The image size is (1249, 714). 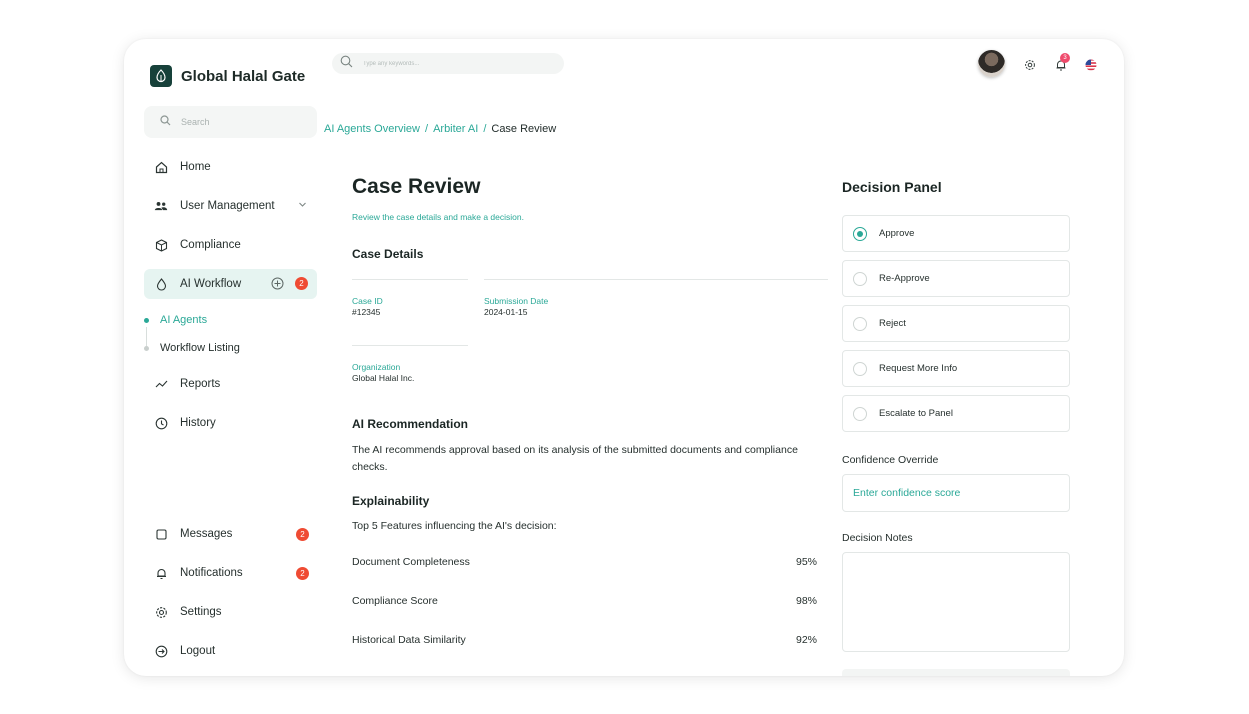 What do you see at coordinates (956, 672) in the screenshot?
I see `submit-decision-button` at bounding box center [956, 672].